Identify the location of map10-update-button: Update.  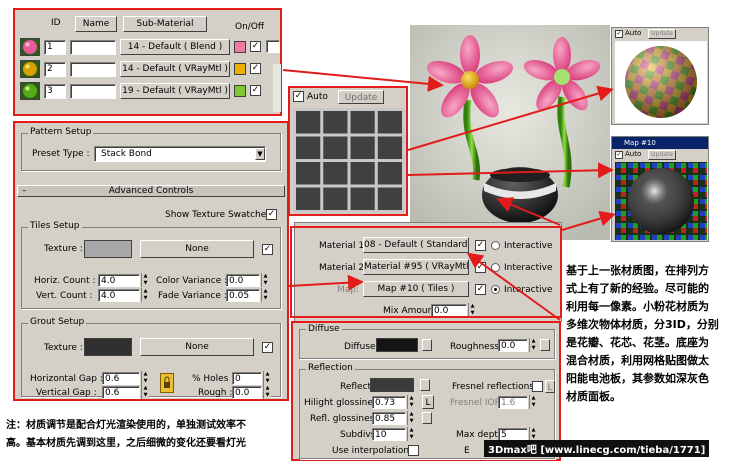
(662, 155).